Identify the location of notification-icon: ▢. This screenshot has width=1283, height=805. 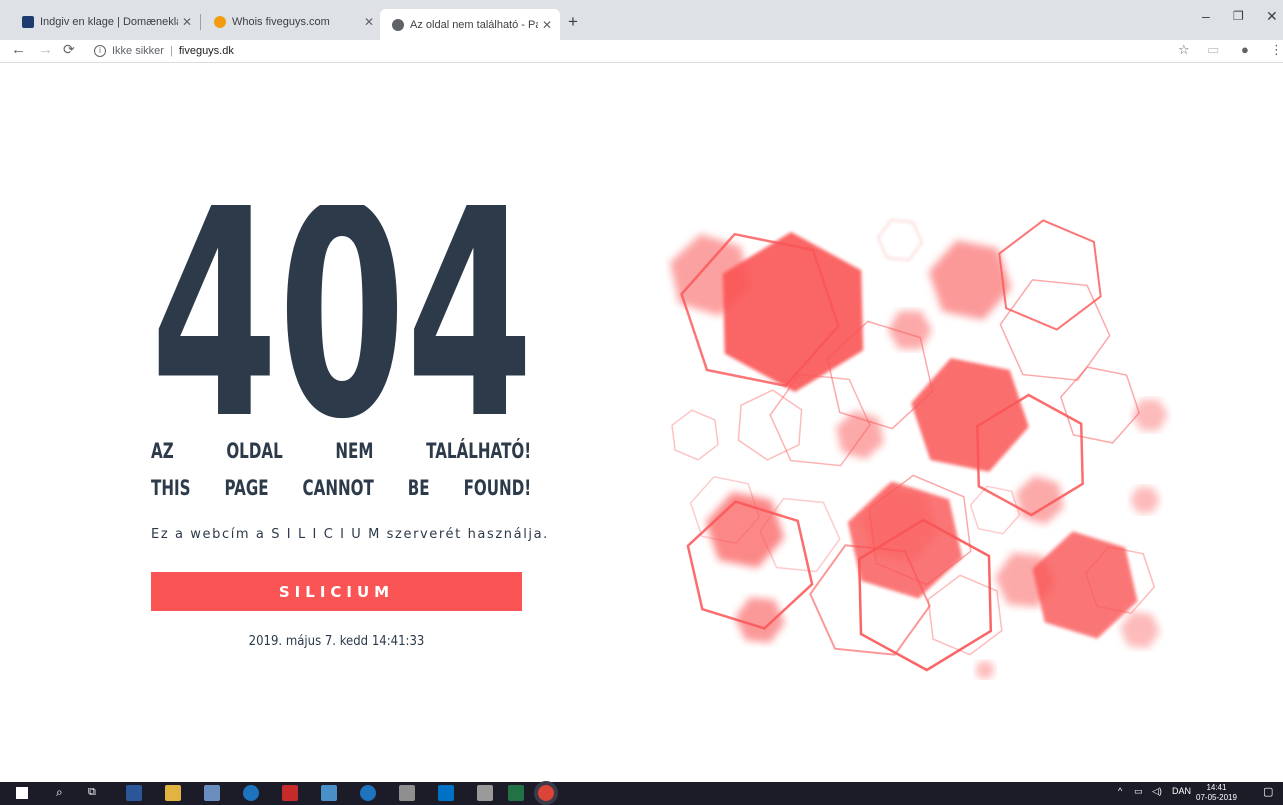
(1268, 791).